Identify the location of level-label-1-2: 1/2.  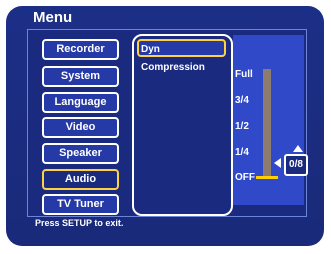
(242, 126).